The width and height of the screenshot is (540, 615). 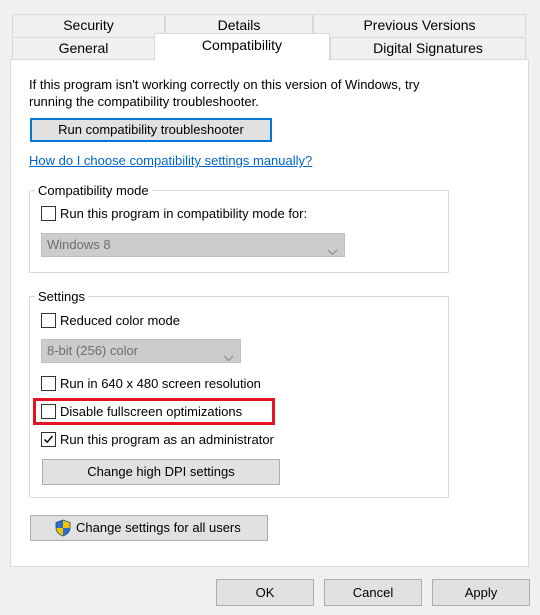 I want to click on apply-button: Apply, so click(x=481, y=592).